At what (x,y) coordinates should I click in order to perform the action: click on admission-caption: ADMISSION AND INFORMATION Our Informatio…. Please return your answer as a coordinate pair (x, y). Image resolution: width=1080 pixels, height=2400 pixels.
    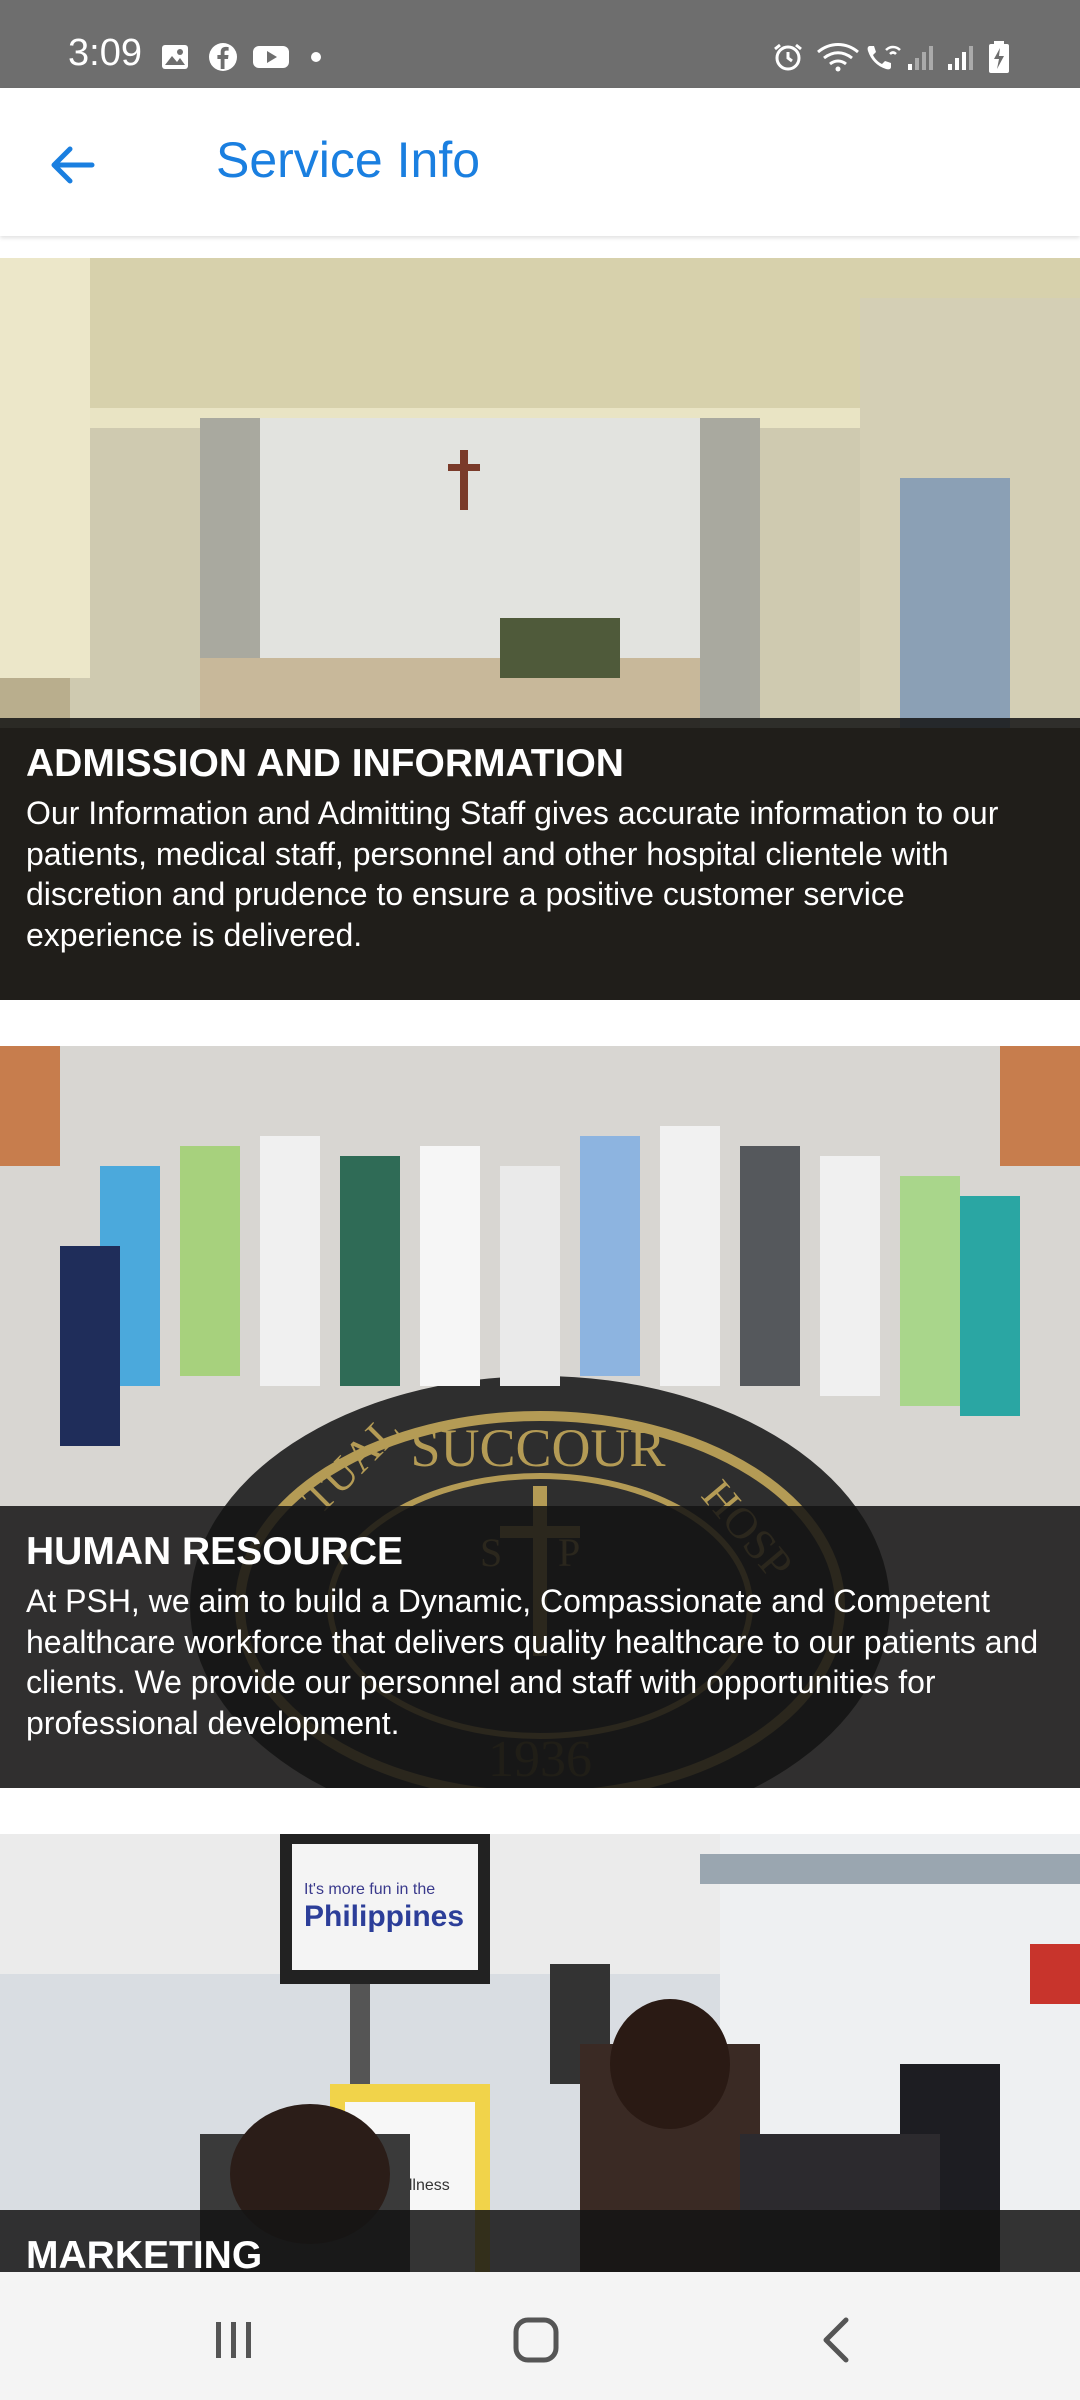
    Looking at the image, I should click on (540, 859).